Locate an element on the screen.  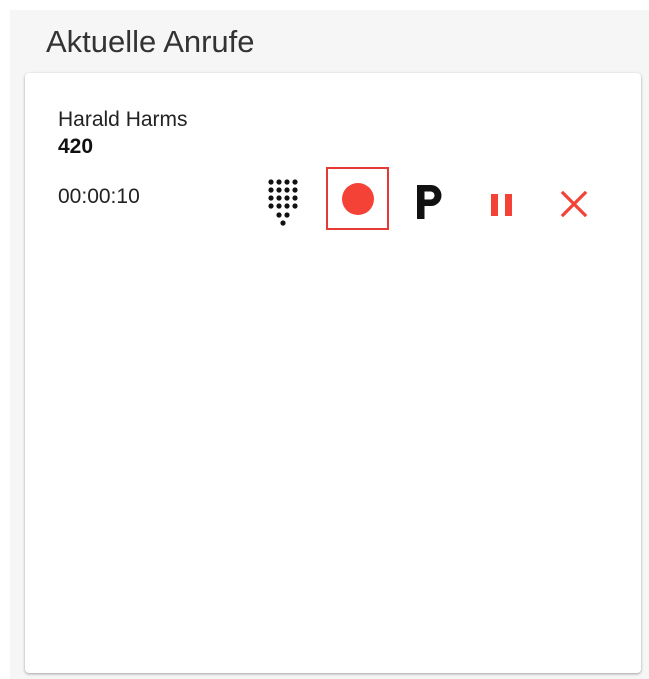
hangup-button is located at coordinates (575, 202).